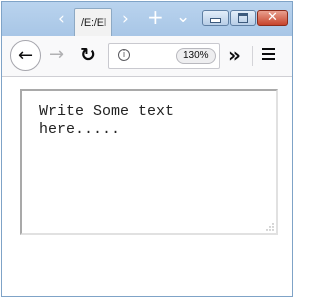  What do you see at coordinates (196, 56) in the screenshot?
I see `zoom-level-badge: 130%` at bounding box center [196, 56].